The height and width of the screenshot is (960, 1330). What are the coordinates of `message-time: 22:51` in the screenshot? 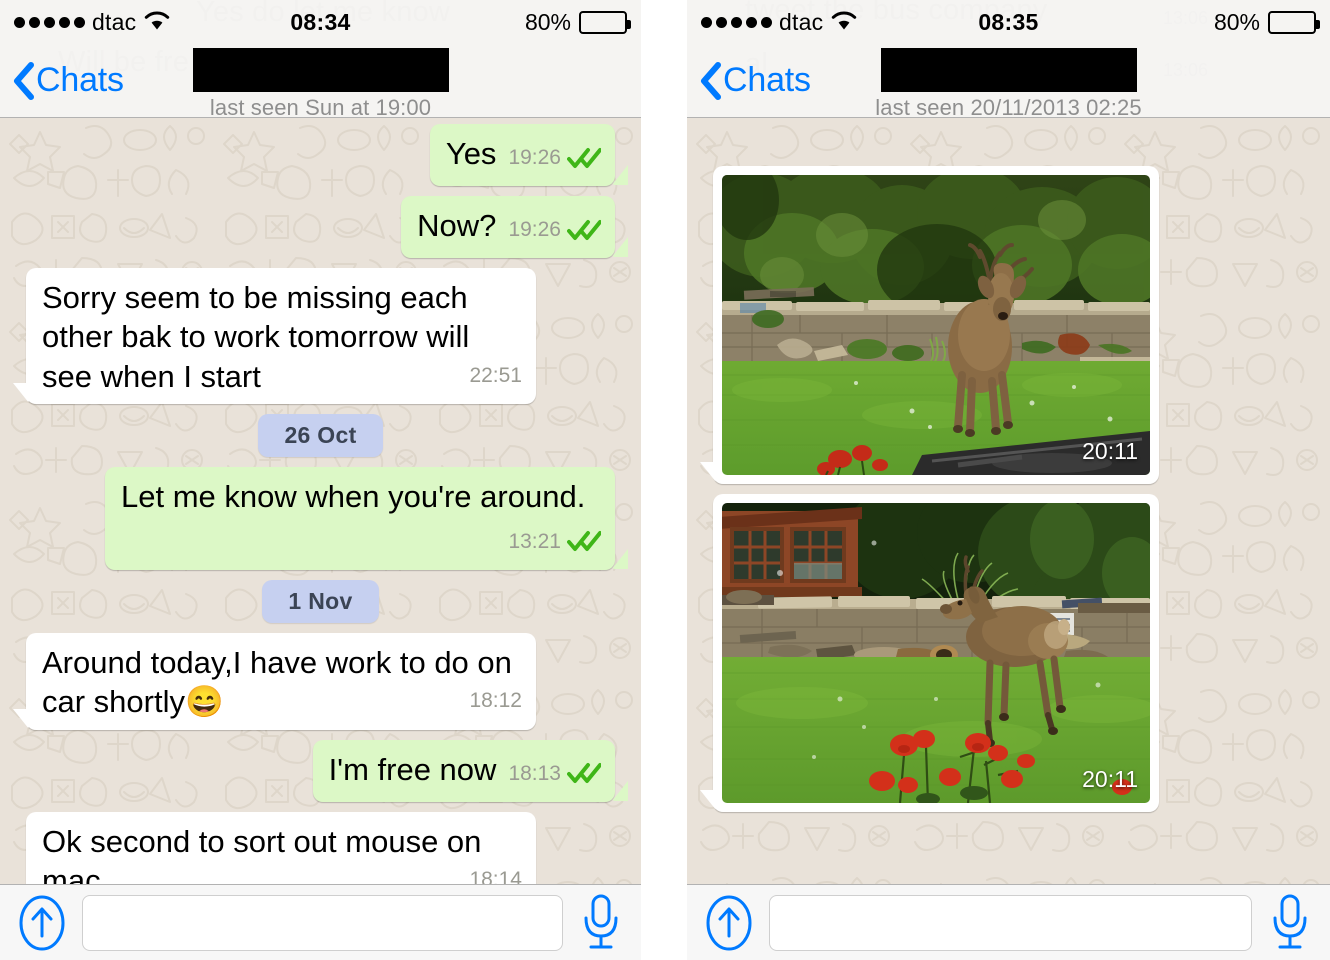 It's located at (495, 375).